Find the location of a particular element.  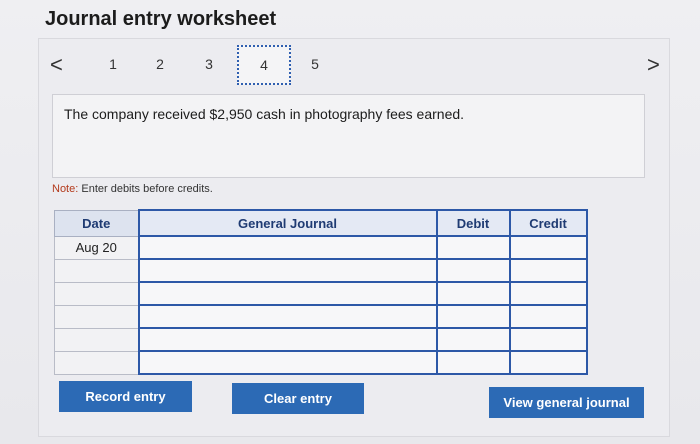

note-label: Note: is located at coordinates (65, 189).